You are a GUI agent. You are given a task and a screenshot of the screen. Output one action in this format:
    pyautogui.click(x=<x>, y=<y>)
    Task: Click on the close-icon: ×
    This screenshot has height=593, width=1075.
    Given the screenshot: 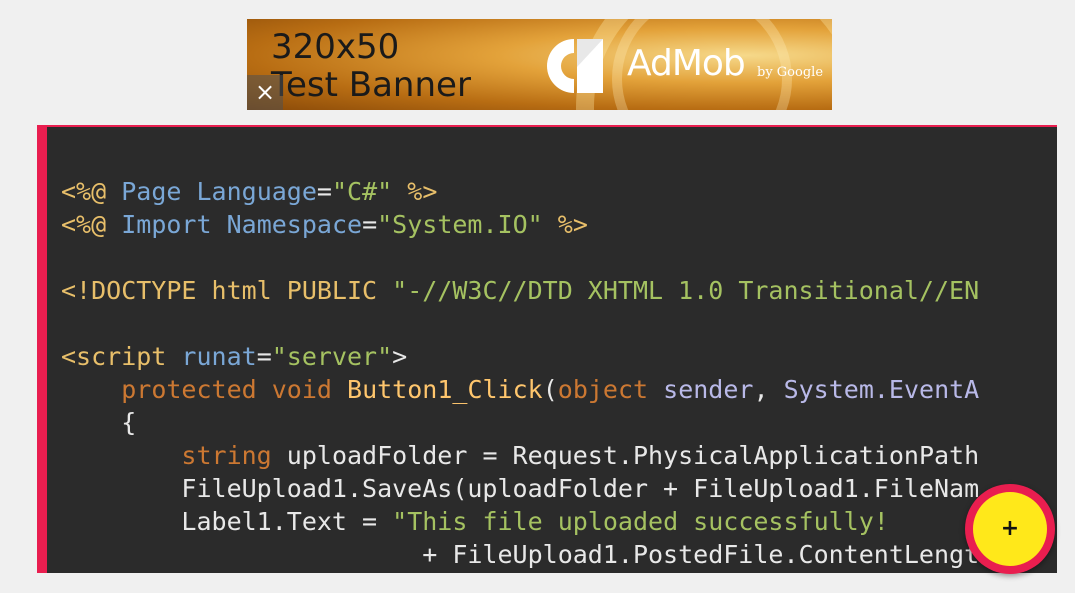 What is the action you would take?
    pyautogui.click(x=265, y=92)
    